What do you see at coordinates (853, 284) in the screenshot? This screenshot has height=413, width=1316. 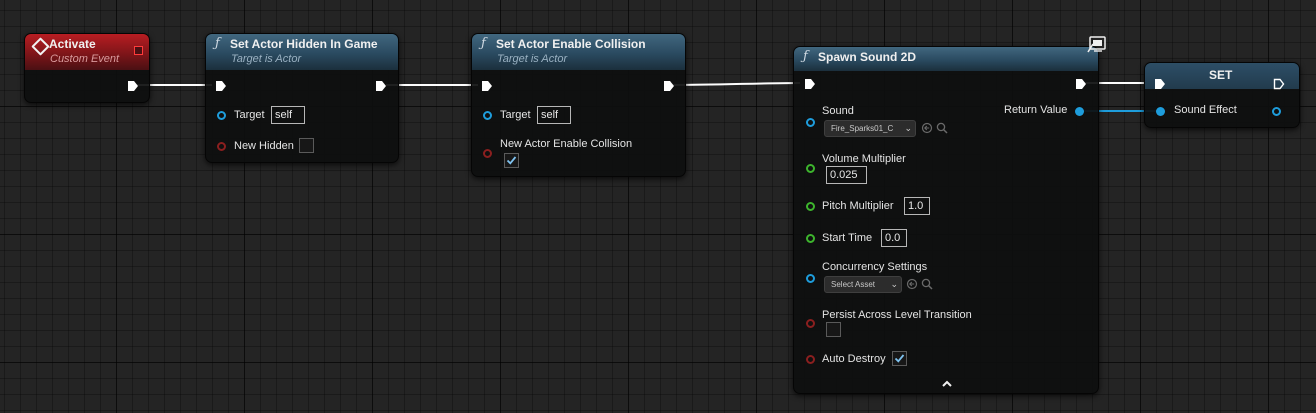 I see `concurrency-asset-value: Select Asset` at bounding box center [853, 284].